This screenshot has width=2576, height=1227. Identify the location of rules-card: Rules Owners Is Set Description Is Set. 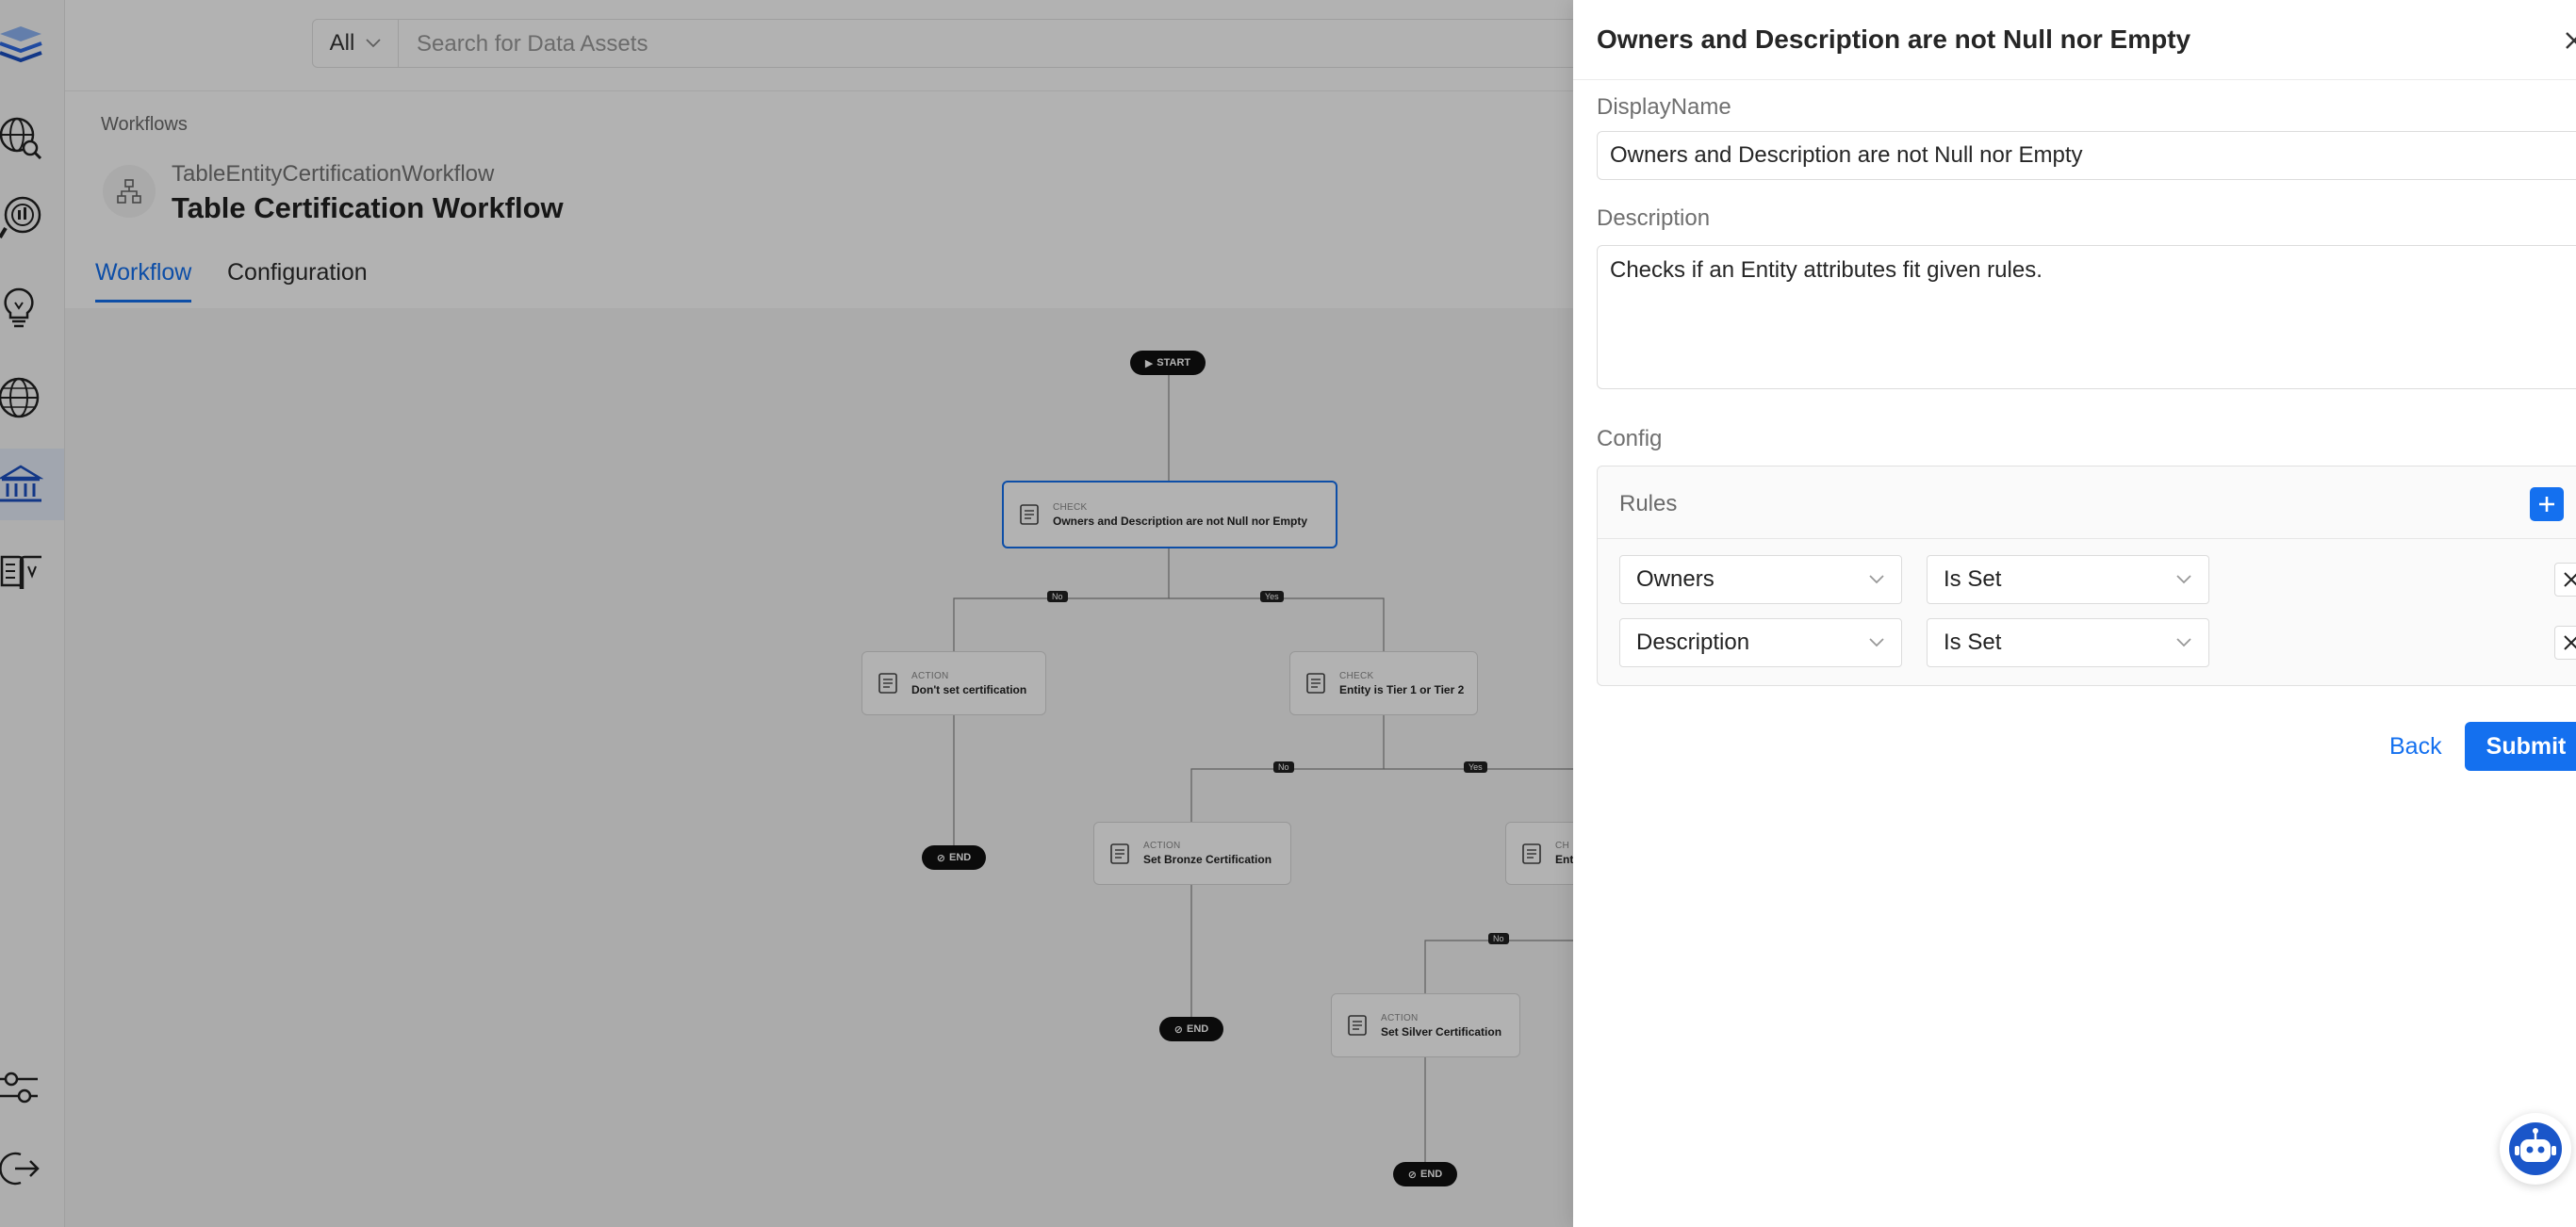
(2086, 576).